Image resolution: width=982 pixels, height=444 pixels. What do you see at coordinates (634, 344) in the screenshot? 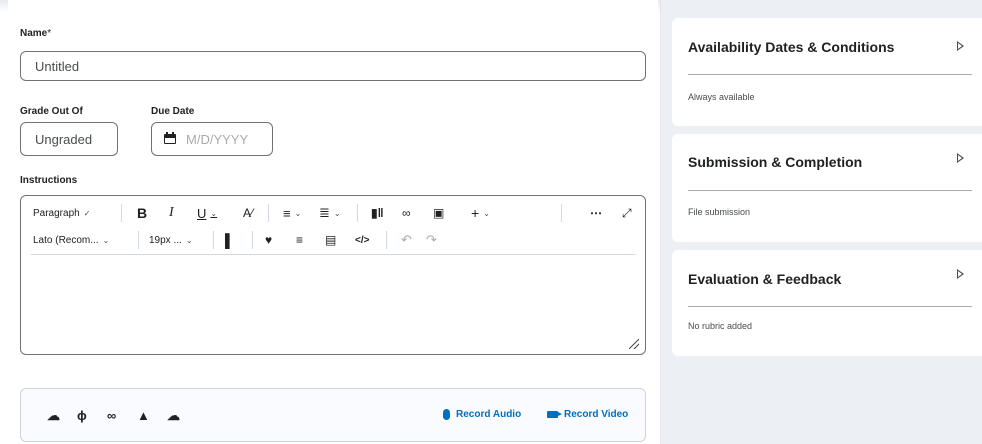
I see `resize-handle-icon` at bounding box center [634, 344].